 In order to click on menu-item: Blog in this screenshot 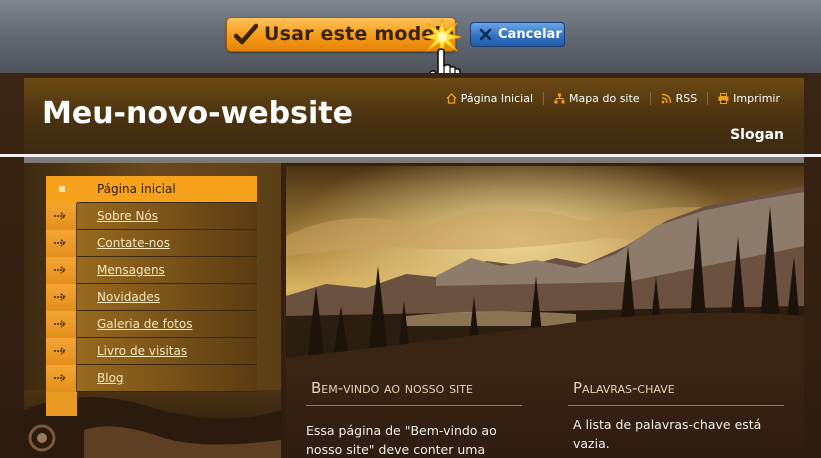, I will do `click(151, 378)`.